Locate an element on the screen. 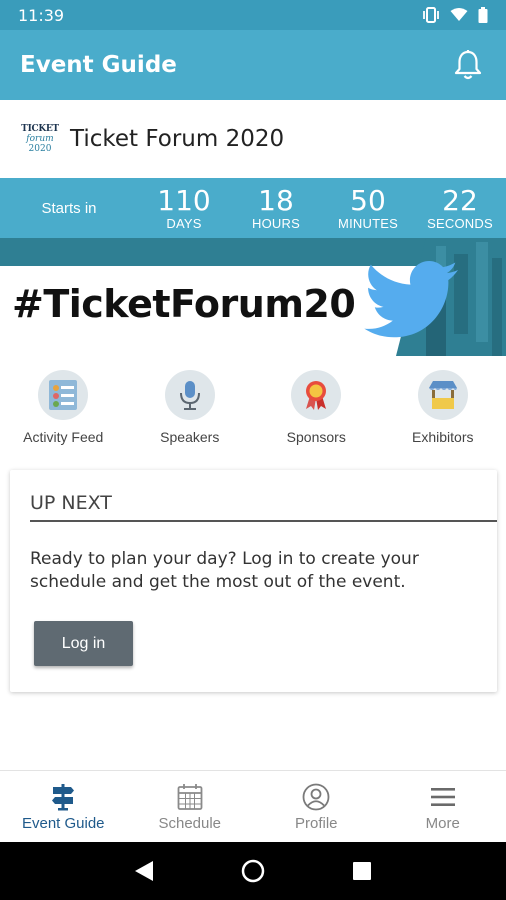  battery-icon is located at coordinates (483, 15).